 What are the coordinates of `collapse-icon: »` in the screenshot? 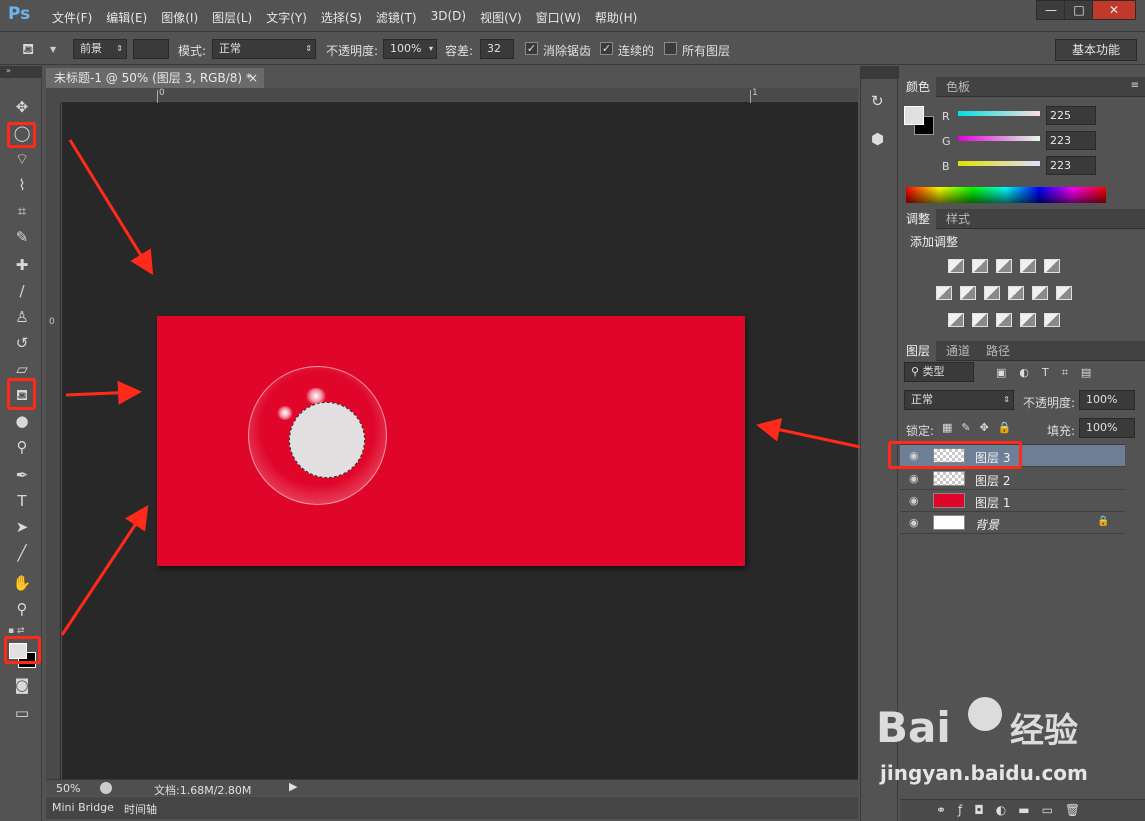 It's located at (21, 72).